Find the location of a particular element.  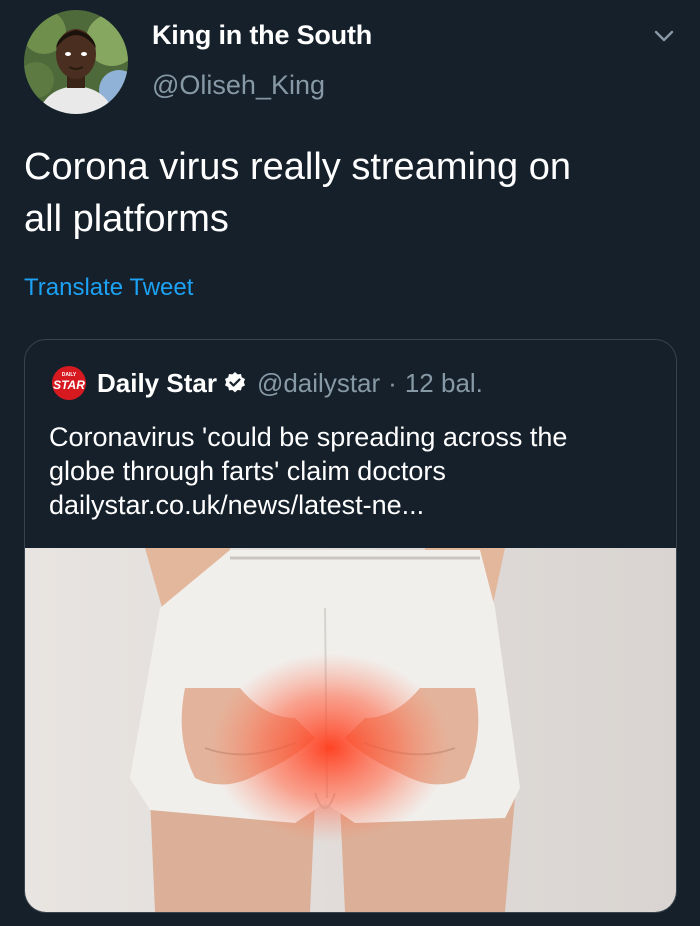

chevron-down-icon is located at coordinates (664, 36).